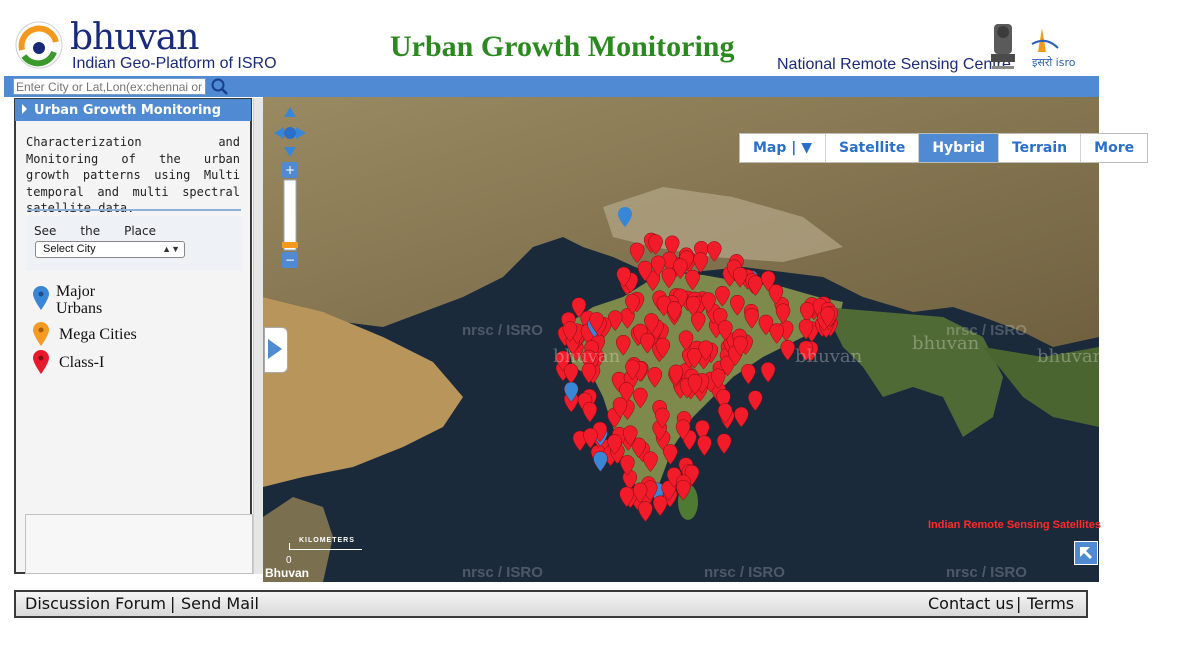  I want to click on logo-word: bhuvan, so click(134, 37).